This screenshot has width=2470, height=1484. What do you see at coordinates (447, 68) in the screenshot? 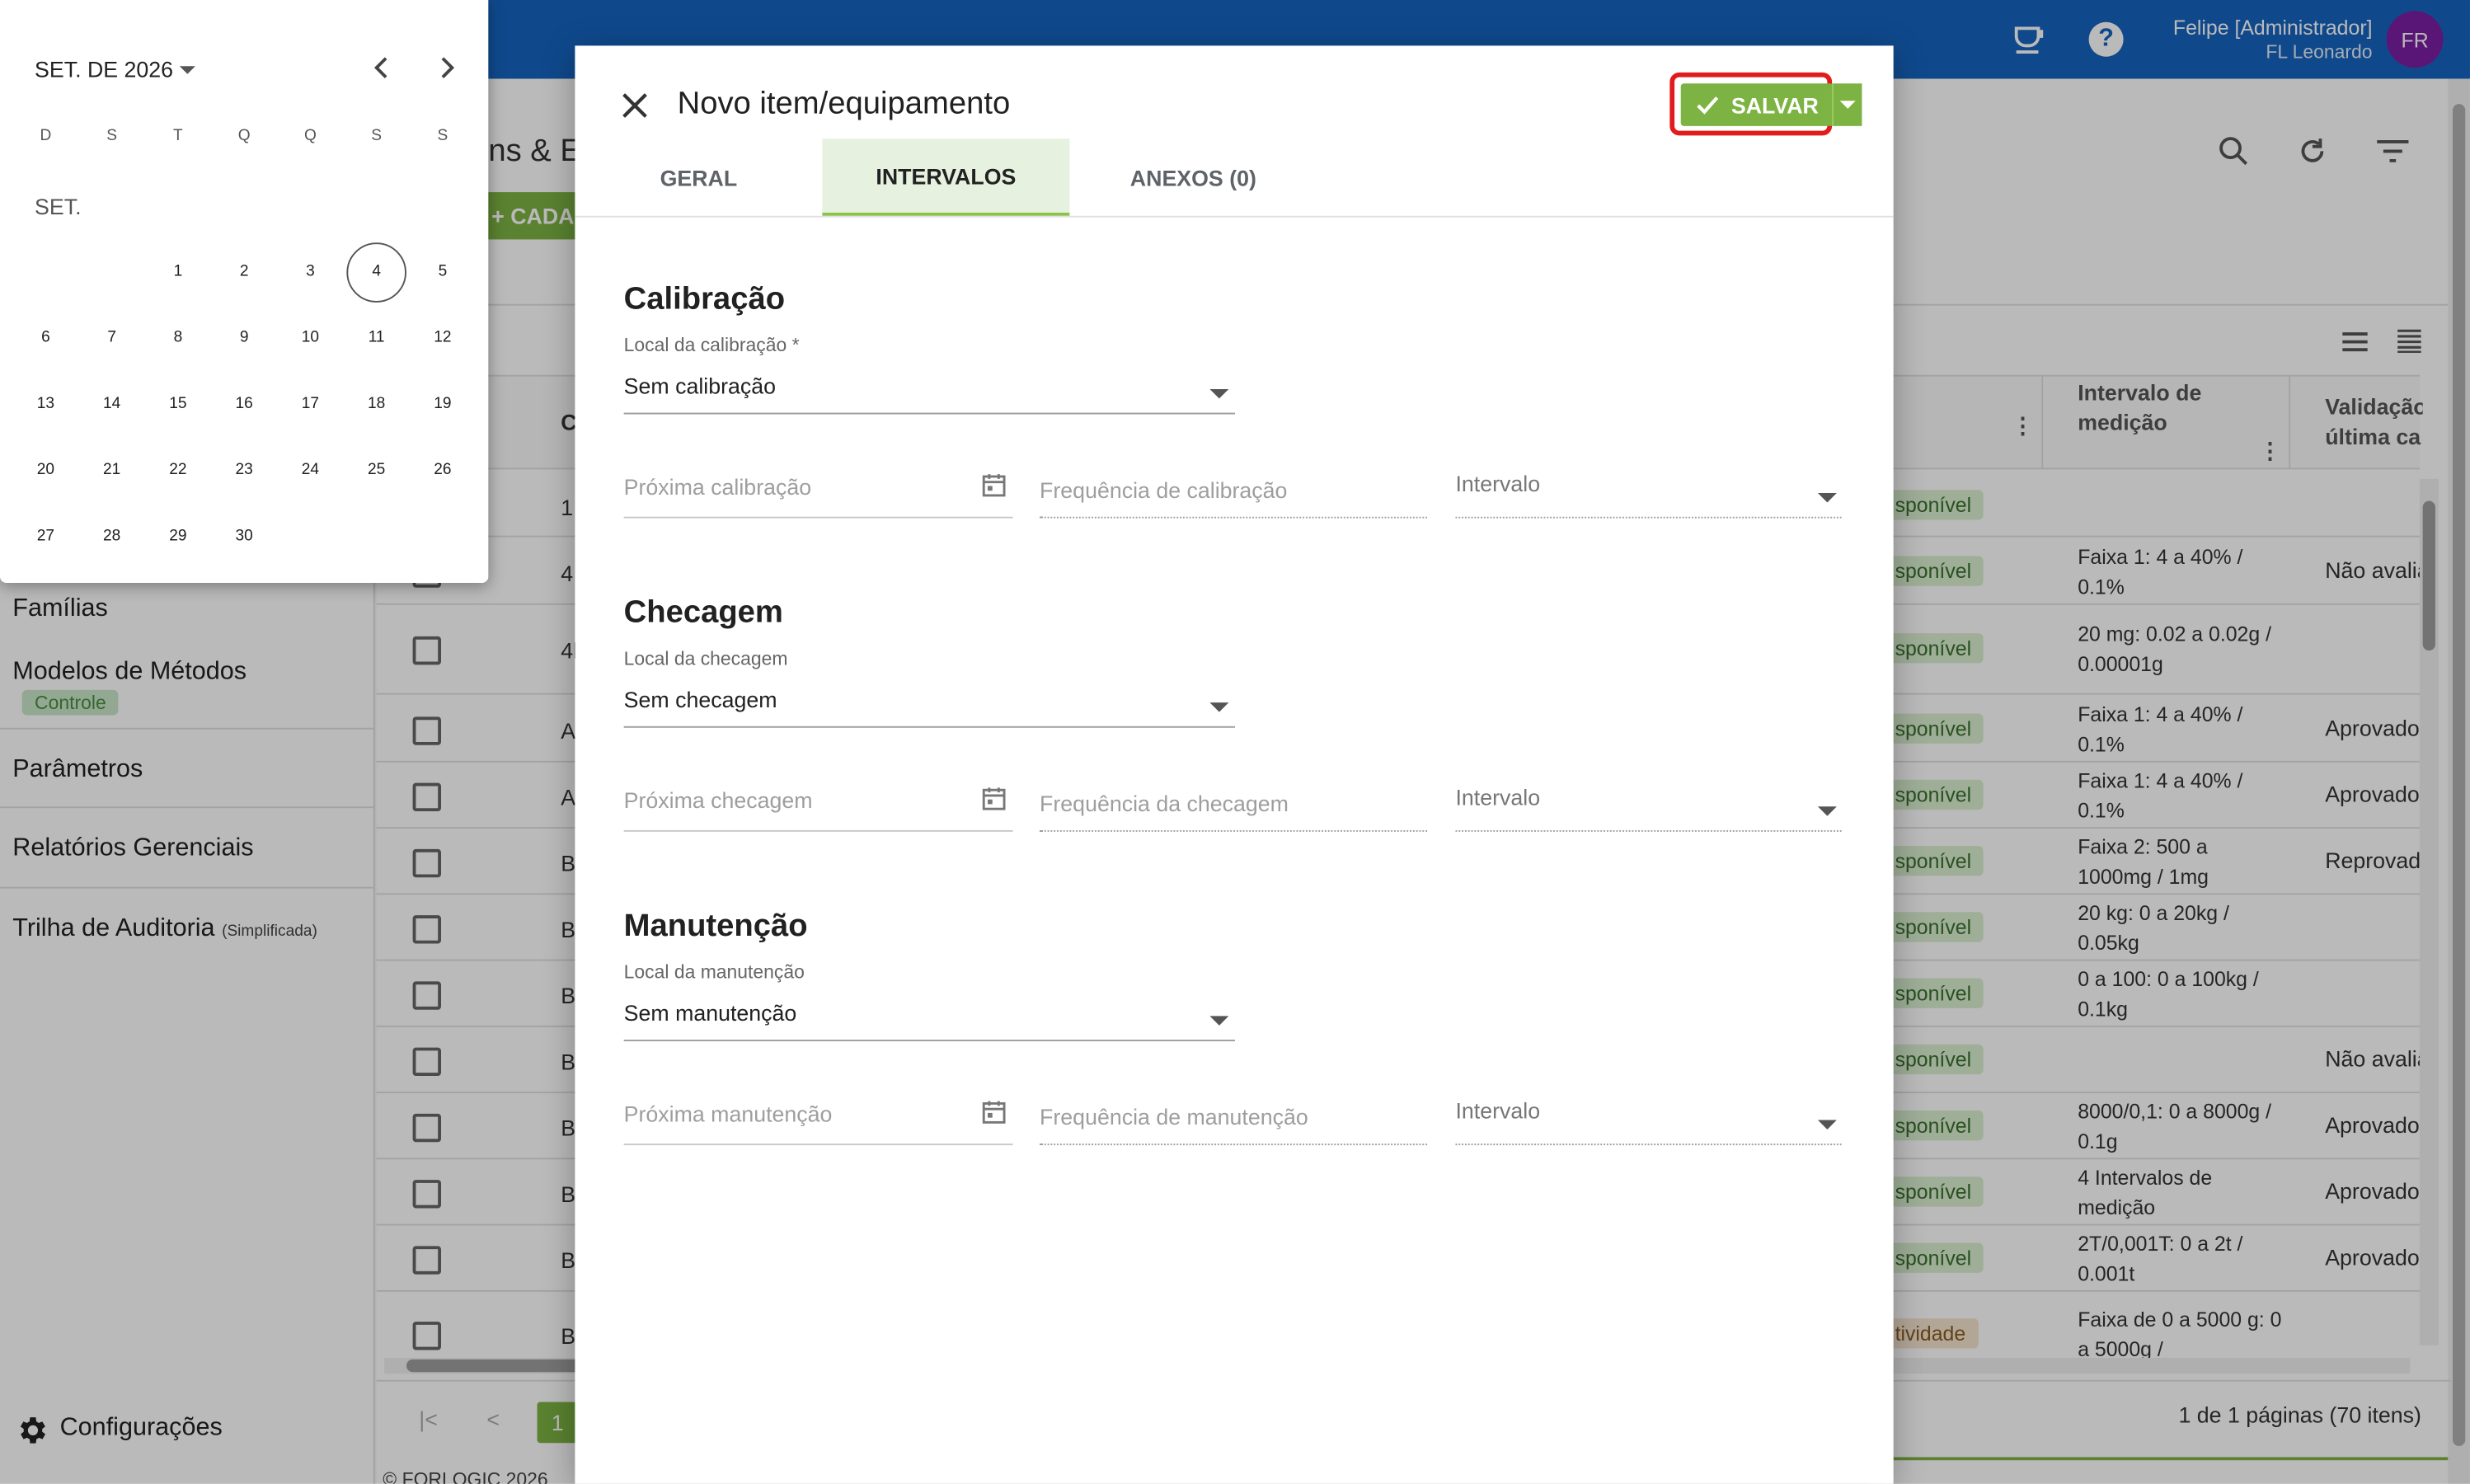
I see `chevron-right-icon` at bounding box center [447, 68].